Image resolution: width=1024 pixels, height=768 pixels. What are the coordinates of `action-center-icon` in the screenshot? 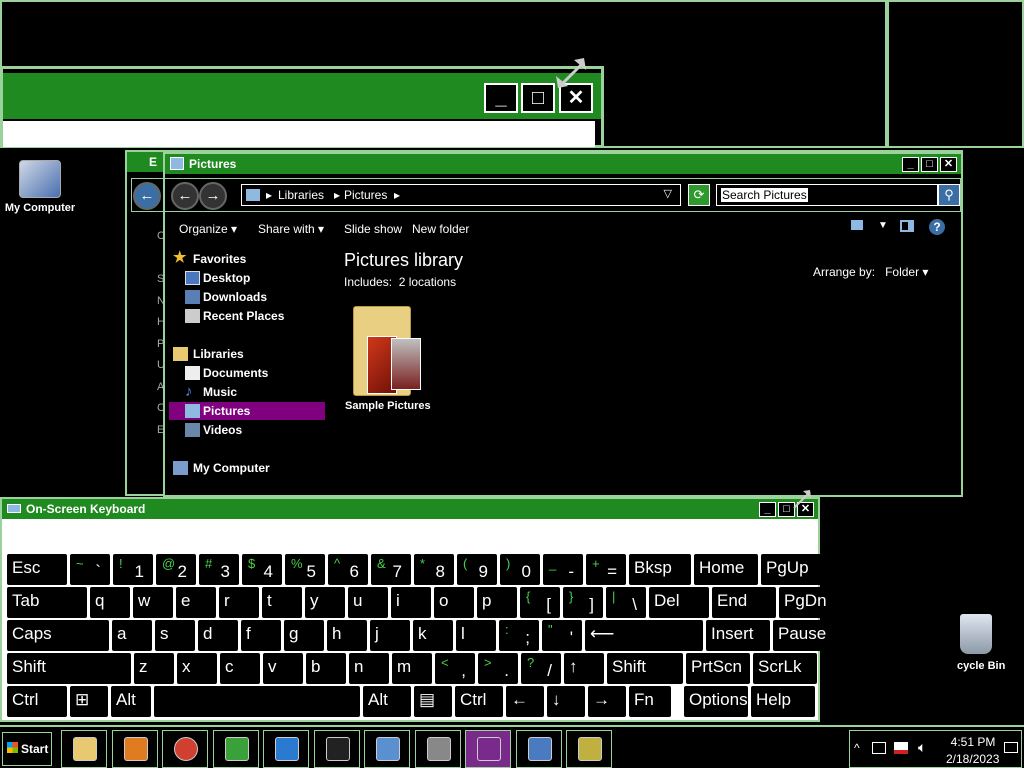 It's located at (901, 748).